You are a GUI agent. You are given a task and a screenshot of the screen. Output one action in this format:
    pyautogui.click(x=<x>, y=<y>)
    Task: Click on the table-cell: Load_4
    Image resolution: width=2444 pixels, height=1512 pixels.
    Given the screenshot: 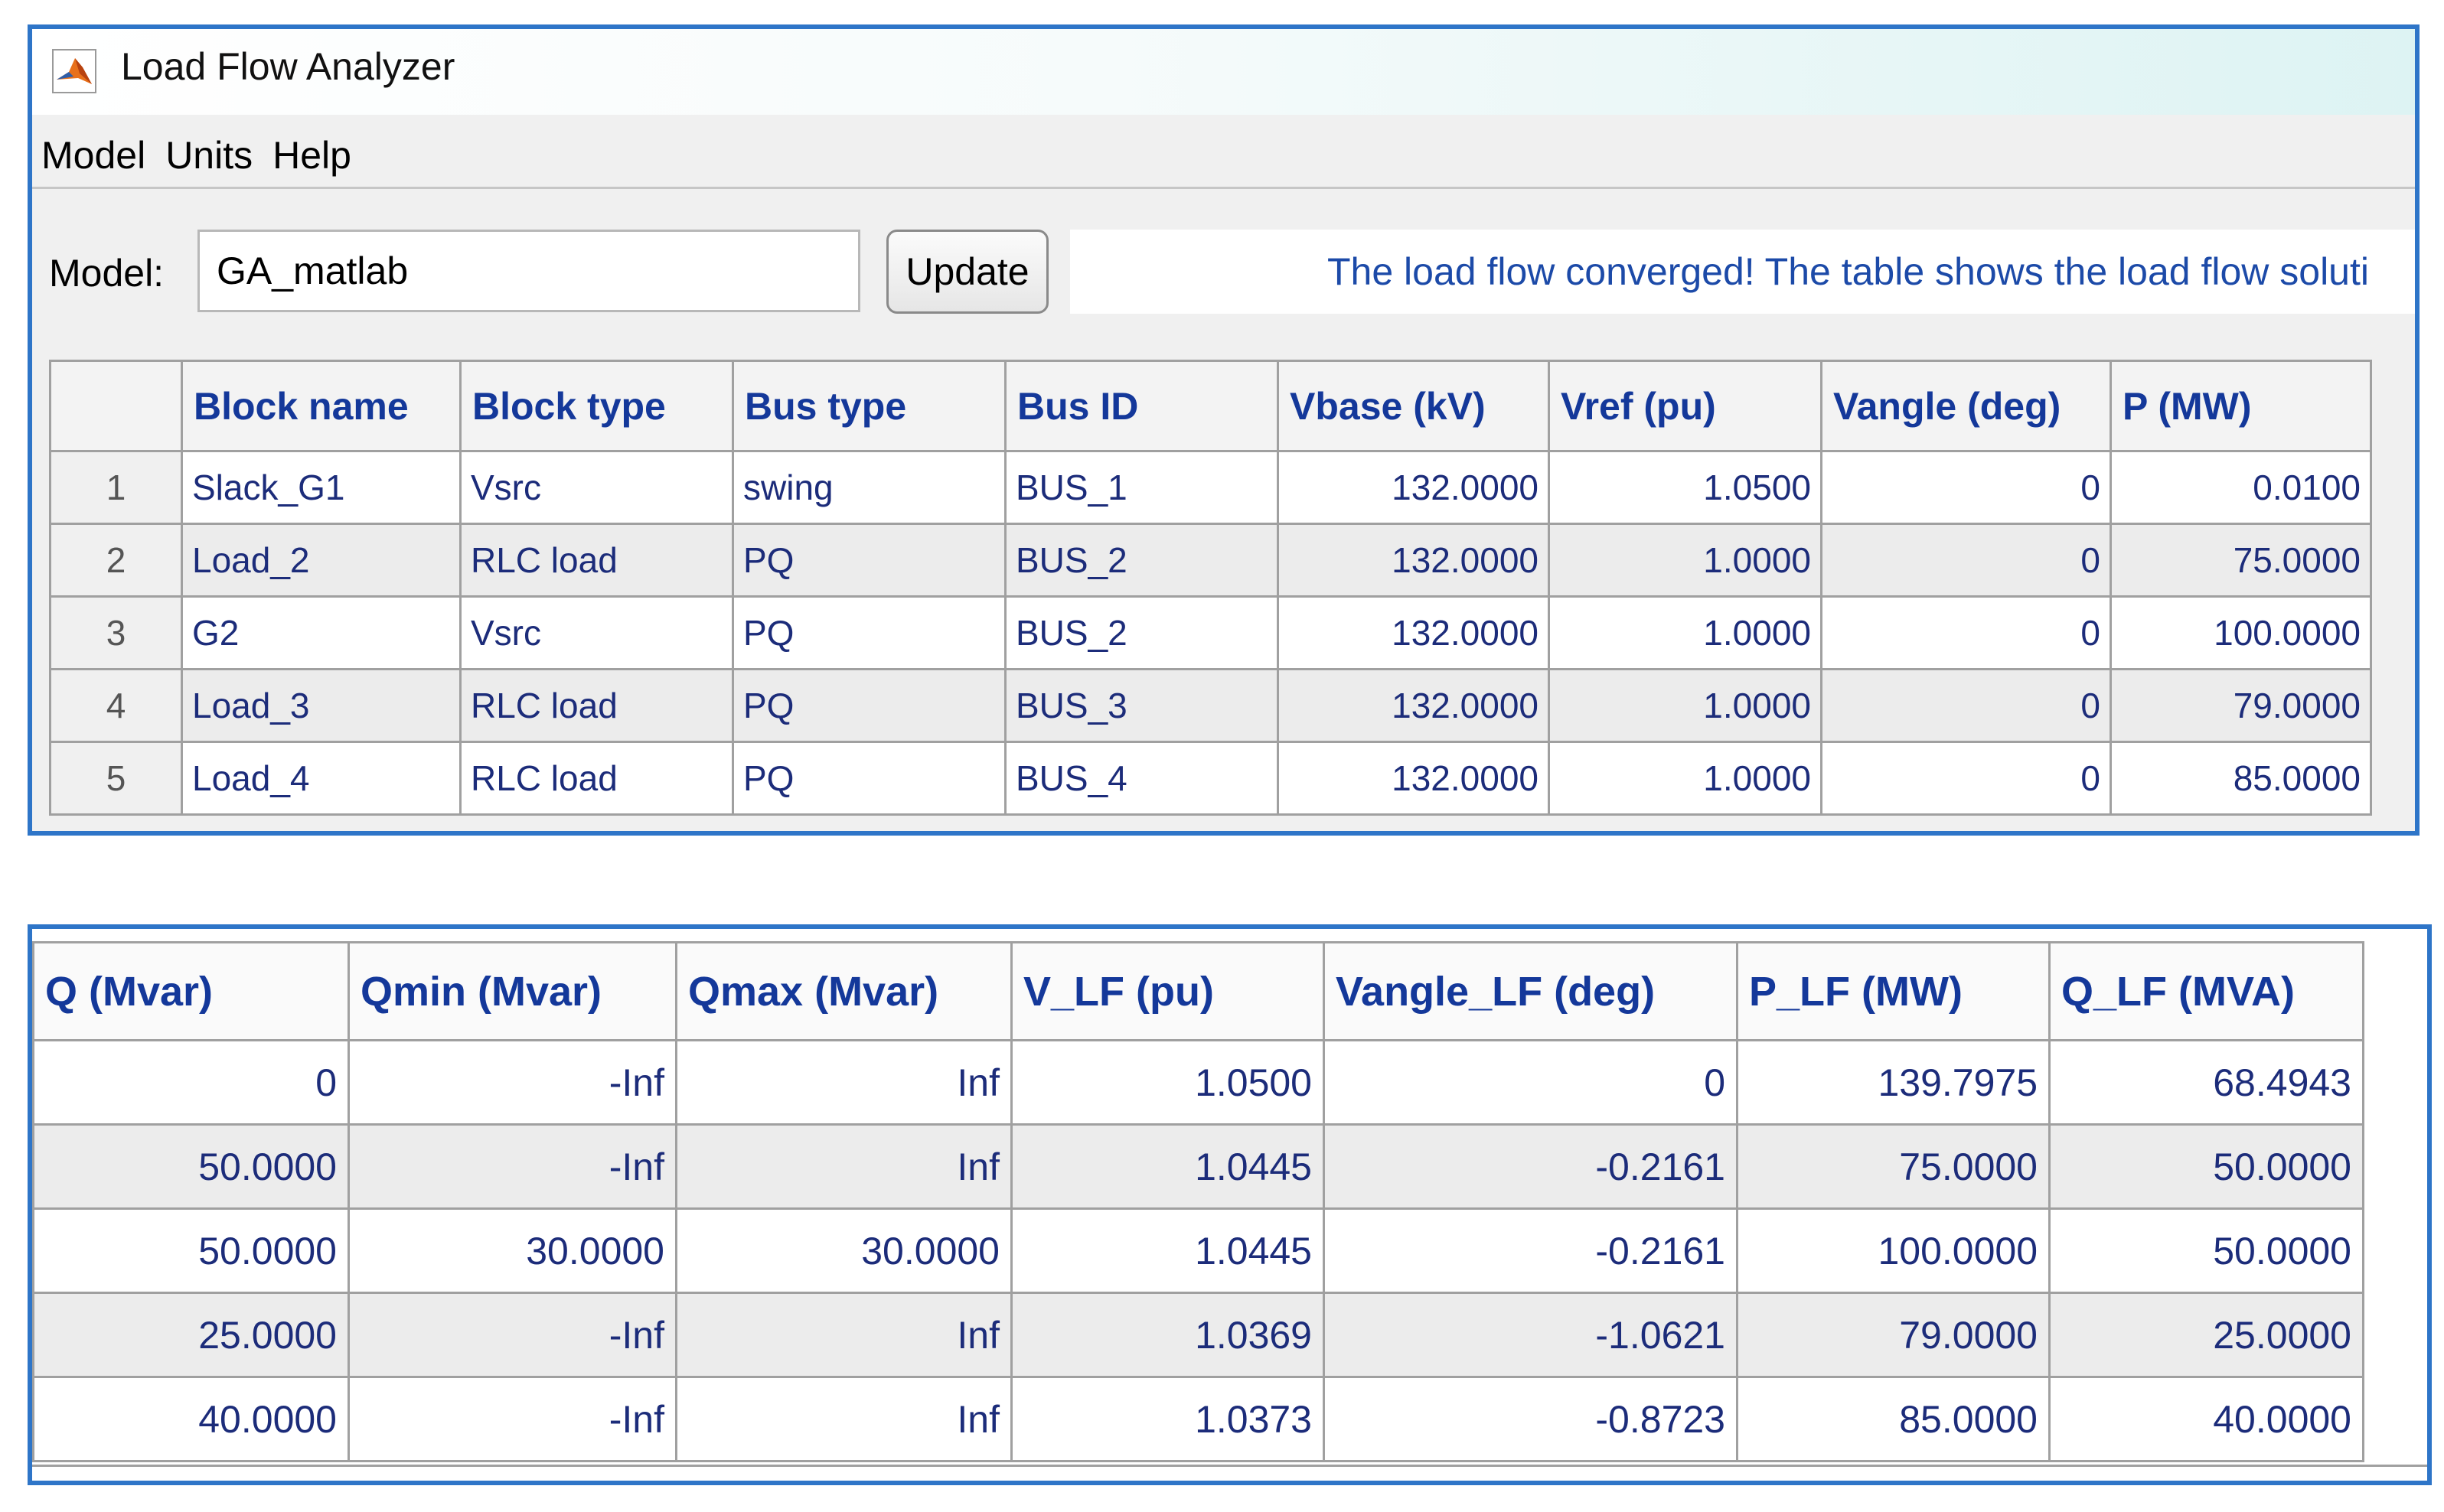 What is the action you would take?
    pyautogui.click(x=321, y=778)
    